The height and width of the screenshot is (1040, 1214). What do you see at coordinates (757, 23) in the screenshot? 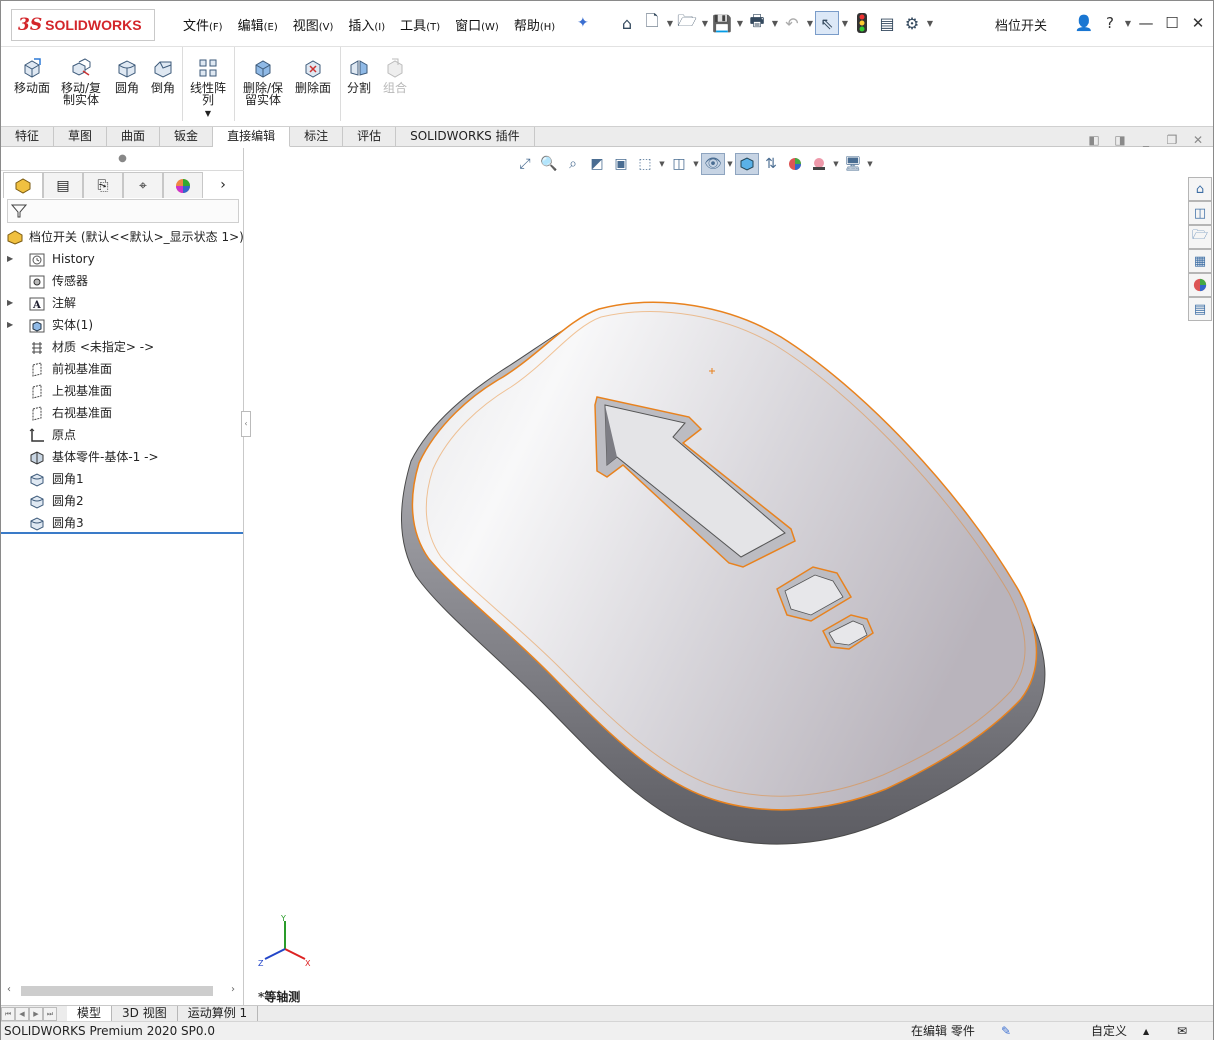
I see `print-icon: 🖶` at bounding box center [757, 23].